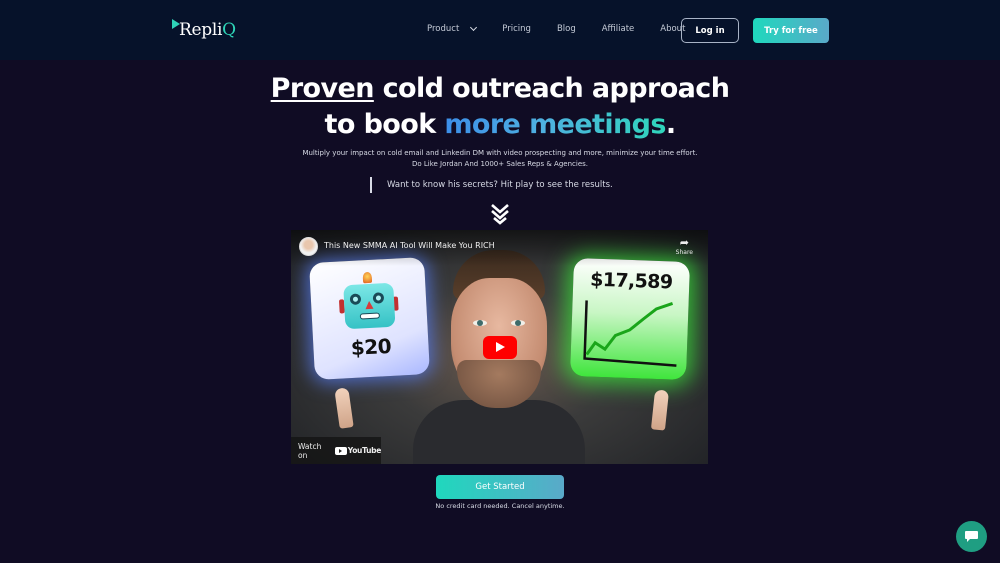 This screenshot has height=563, width=1000. What do you see at coordinates (684, 242) in the screenshot?
I see `share-icon: ➦` at bounding box center [684, 242].